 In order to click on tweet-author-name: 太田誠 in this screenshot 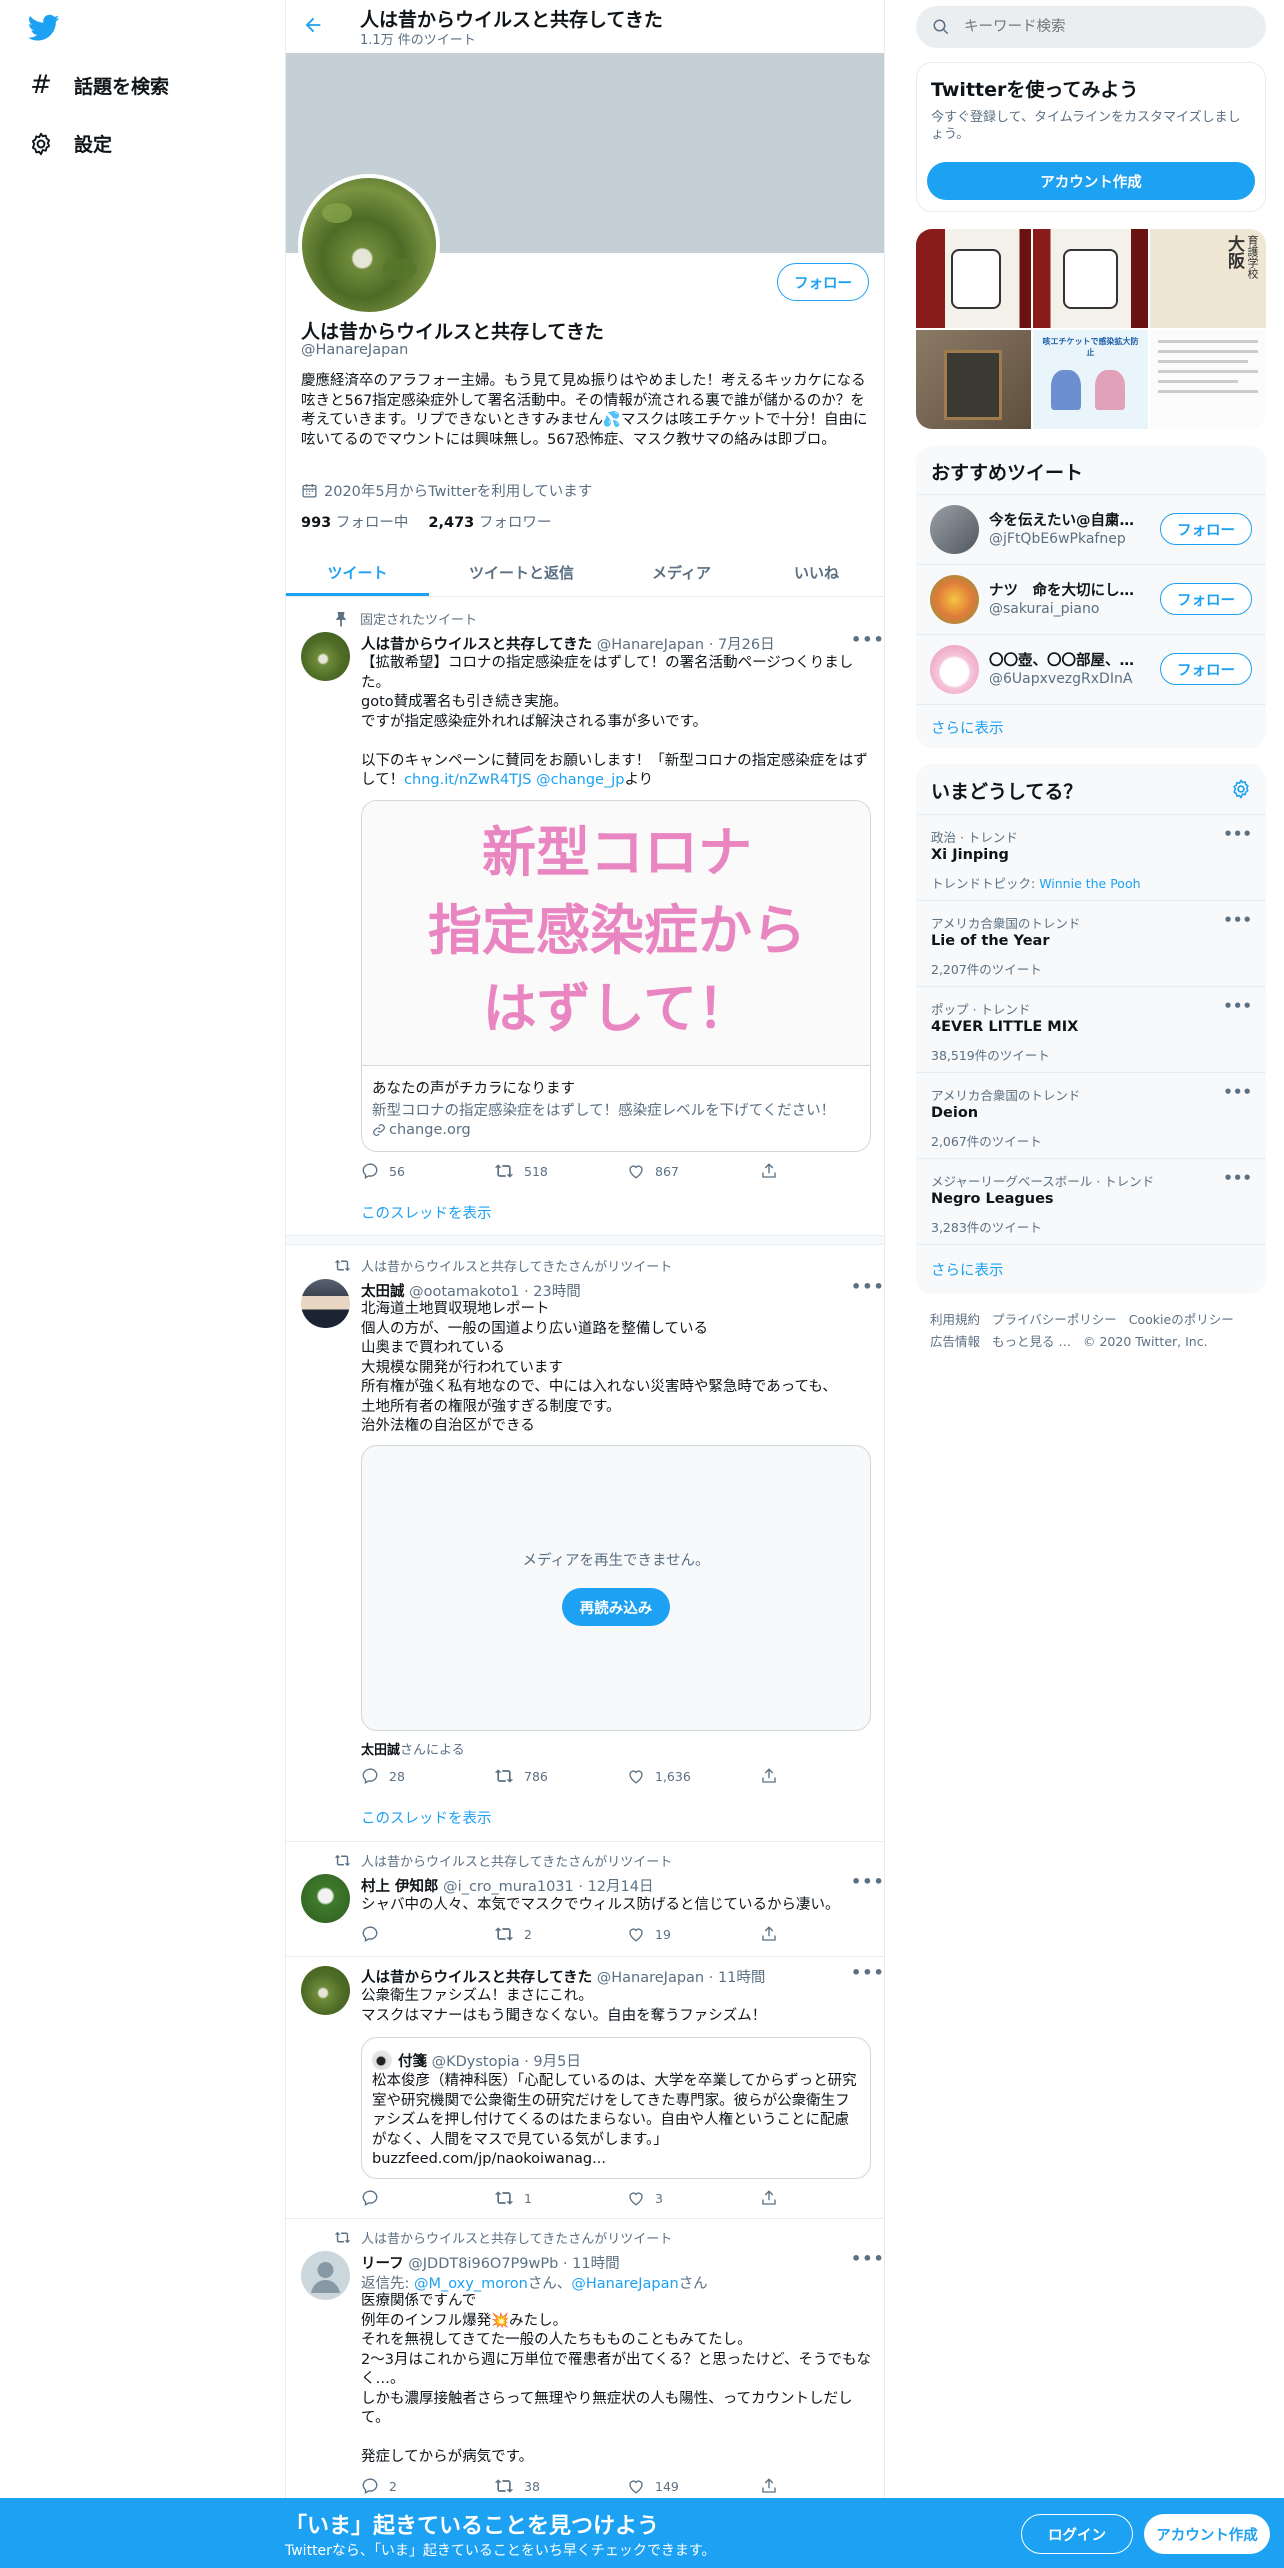, I will do `click(383, 1292)`.